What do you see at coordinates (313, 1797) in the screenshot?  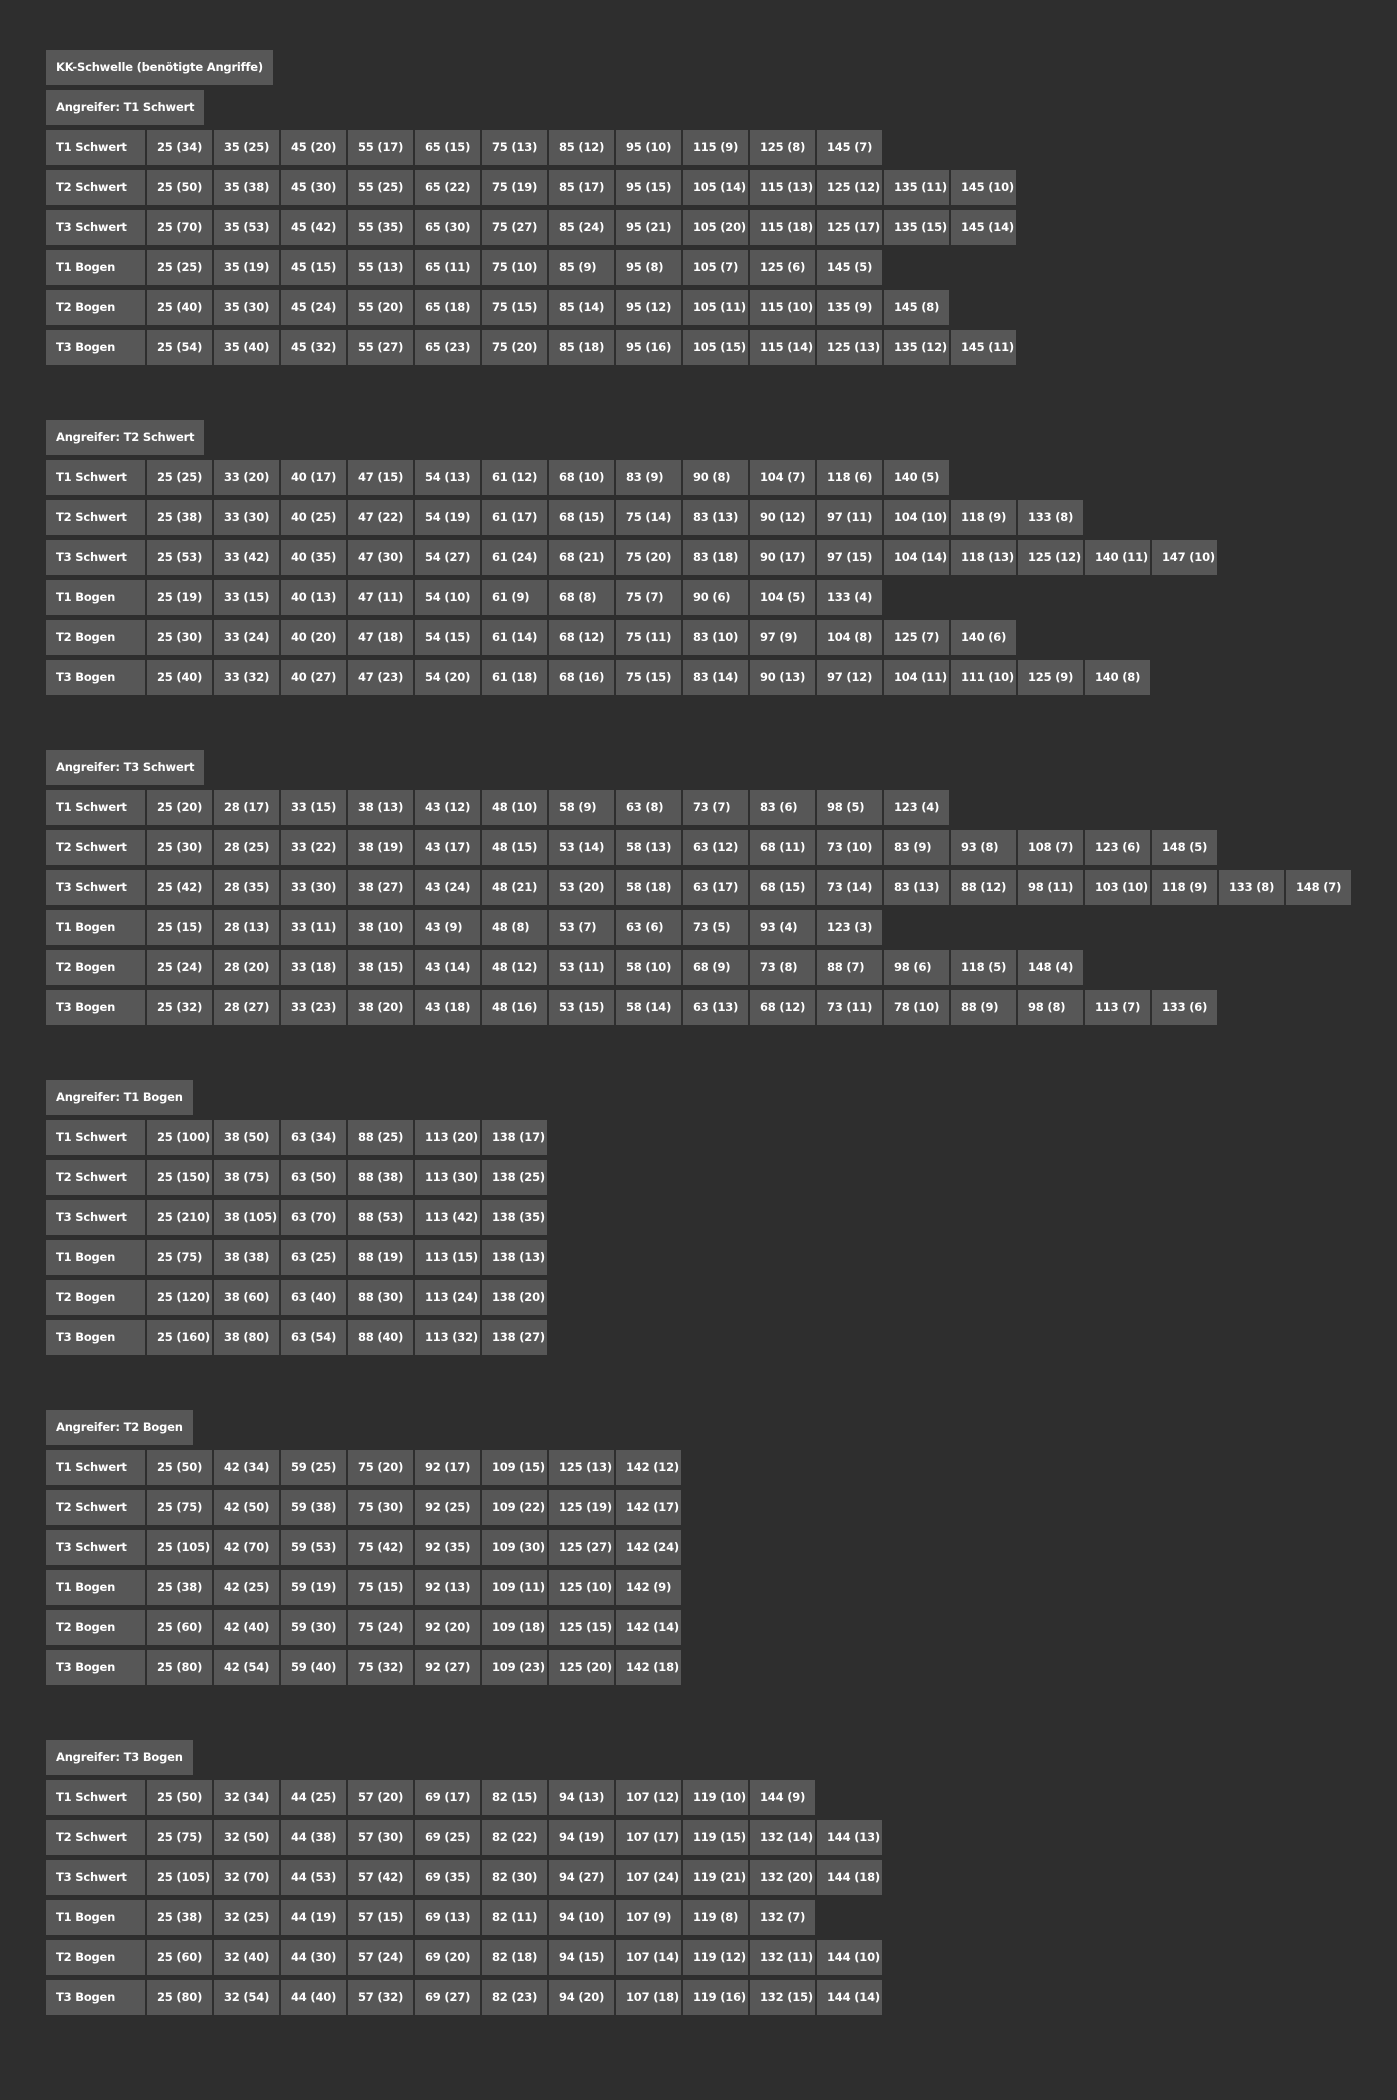 I see `value-cell: 44 (25)` at bounding box center [313, 1797].